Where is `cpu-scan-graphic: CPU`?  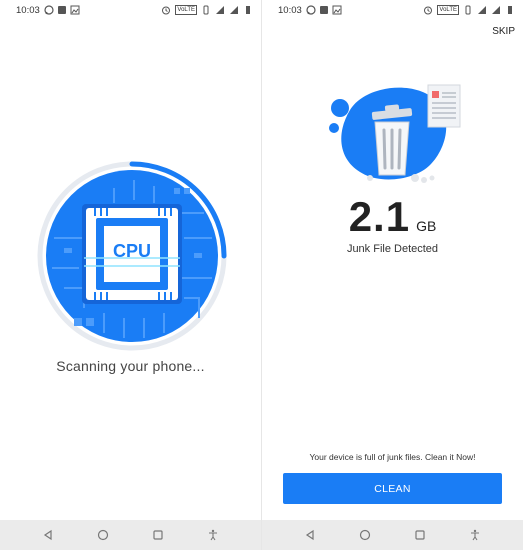 cpu-scan-graphic: CPU is located at coordinates (132, 256).